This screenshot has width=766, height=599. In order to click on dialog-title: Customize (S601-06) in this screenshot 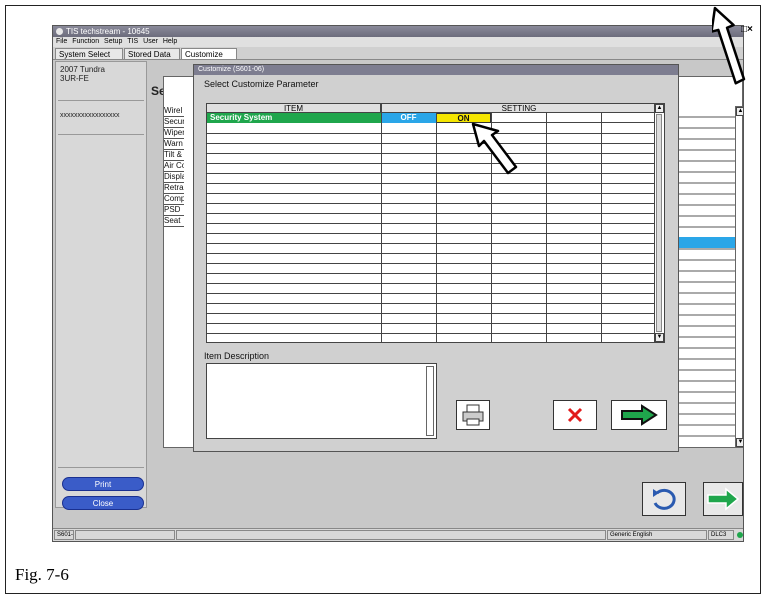, I will do `click(436, 70)`.